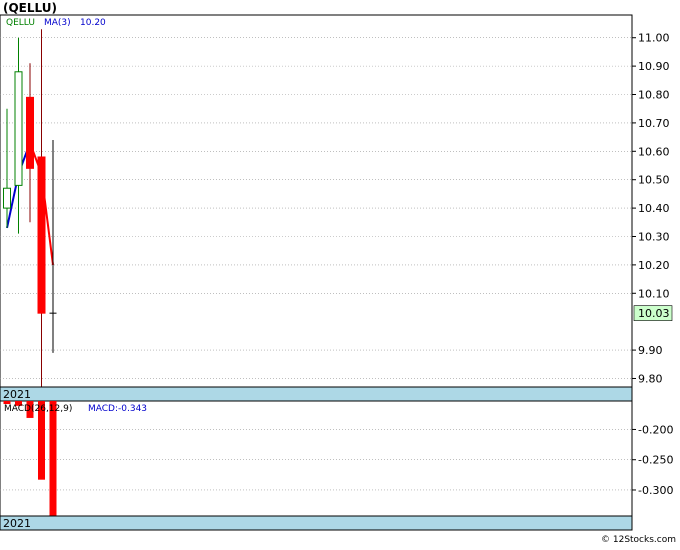 Image resolution: width=680 pixels, height=550 pixels. I want to click on macd-tick-label: -0.250, so click(655, 460).